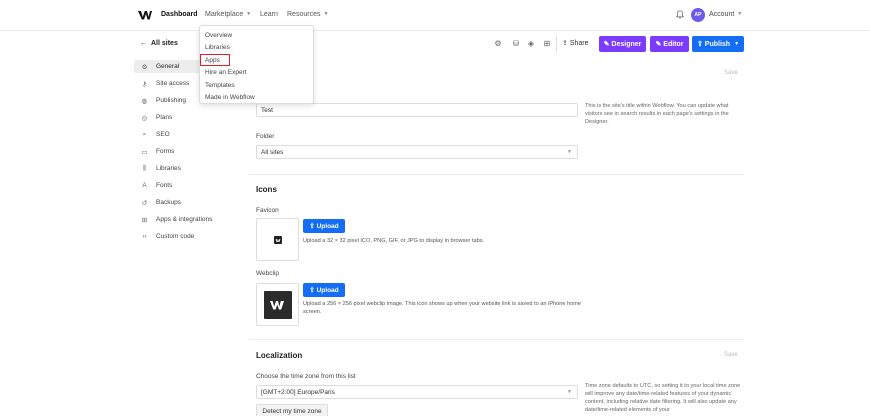  Describe the element at coordinates (226, 72) in the screenshot. I see `menu-item-hire-an-expert: Hire an Expert` at that location.